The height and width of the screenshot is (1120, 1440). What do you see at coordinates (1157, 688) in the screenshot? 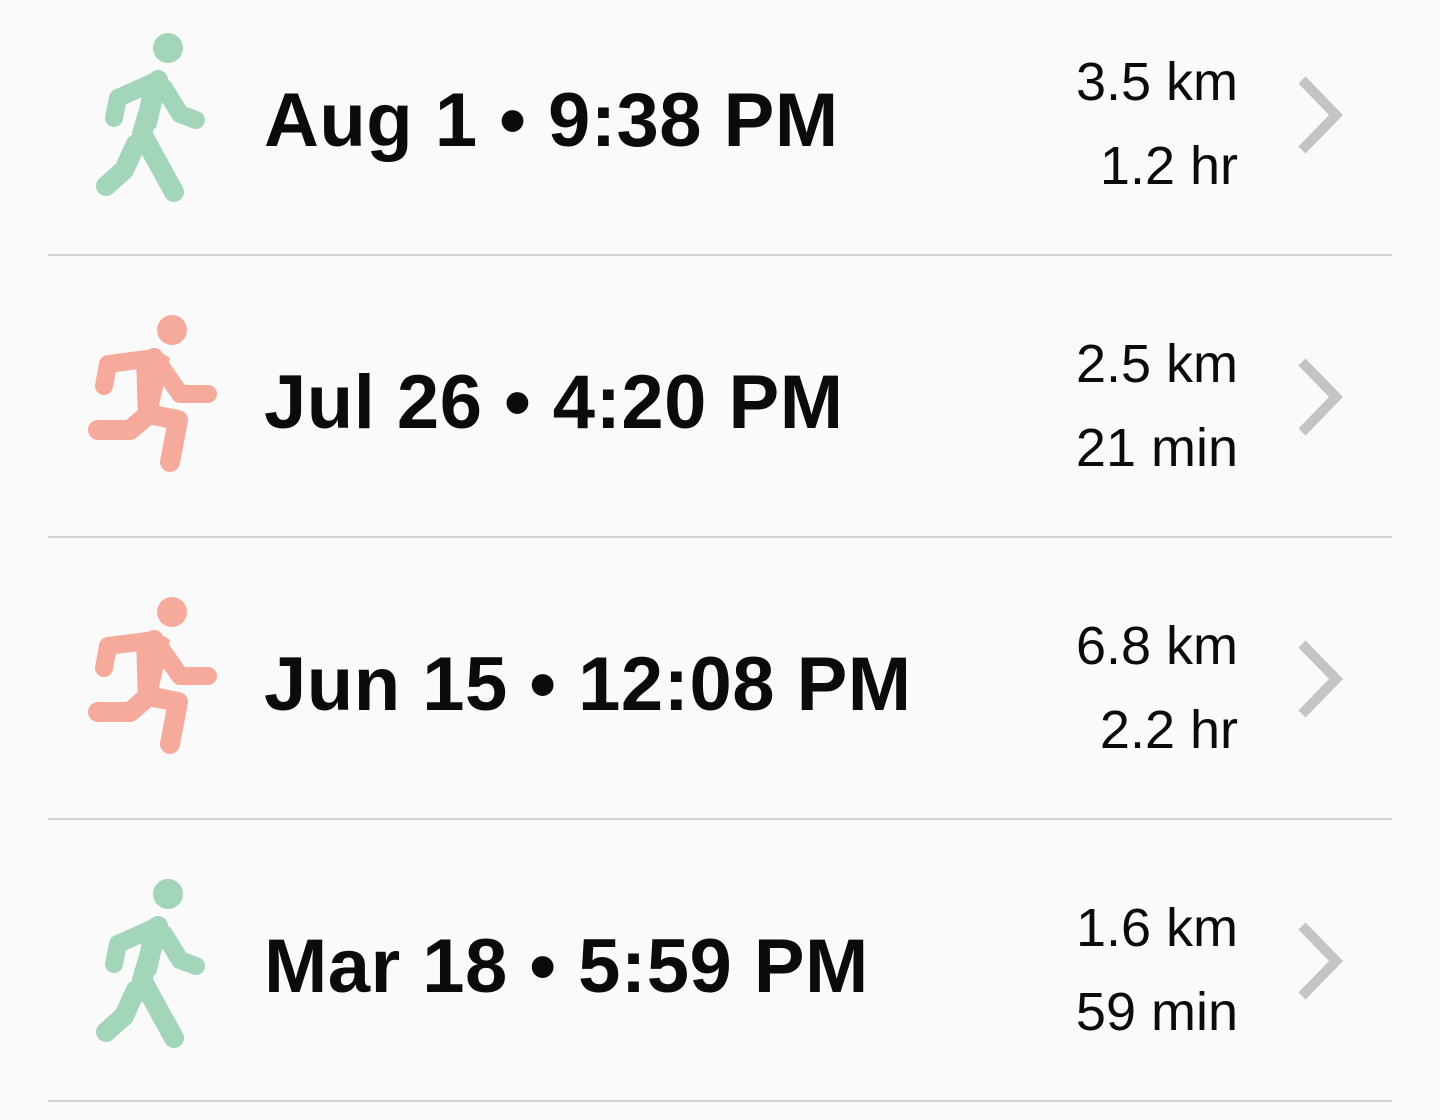
I see `activity-stats: 6.8 km 2.2 hr` at bounding box center [1157, 688].